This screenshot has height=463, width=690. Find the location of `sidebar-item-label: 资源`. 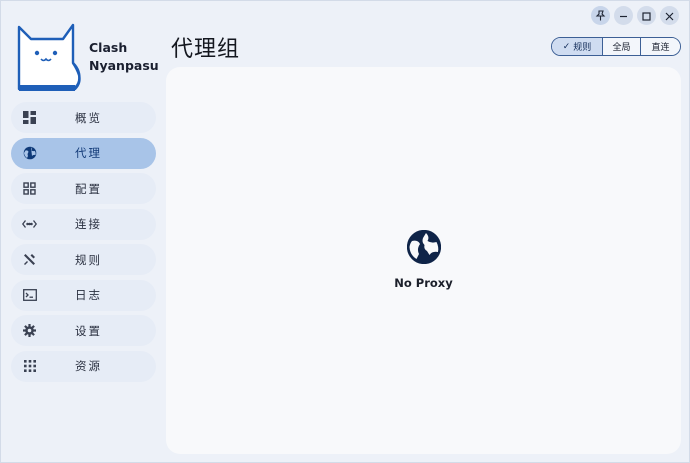

sidebar-item-label: 资源 is located at coordinates (88, 366).